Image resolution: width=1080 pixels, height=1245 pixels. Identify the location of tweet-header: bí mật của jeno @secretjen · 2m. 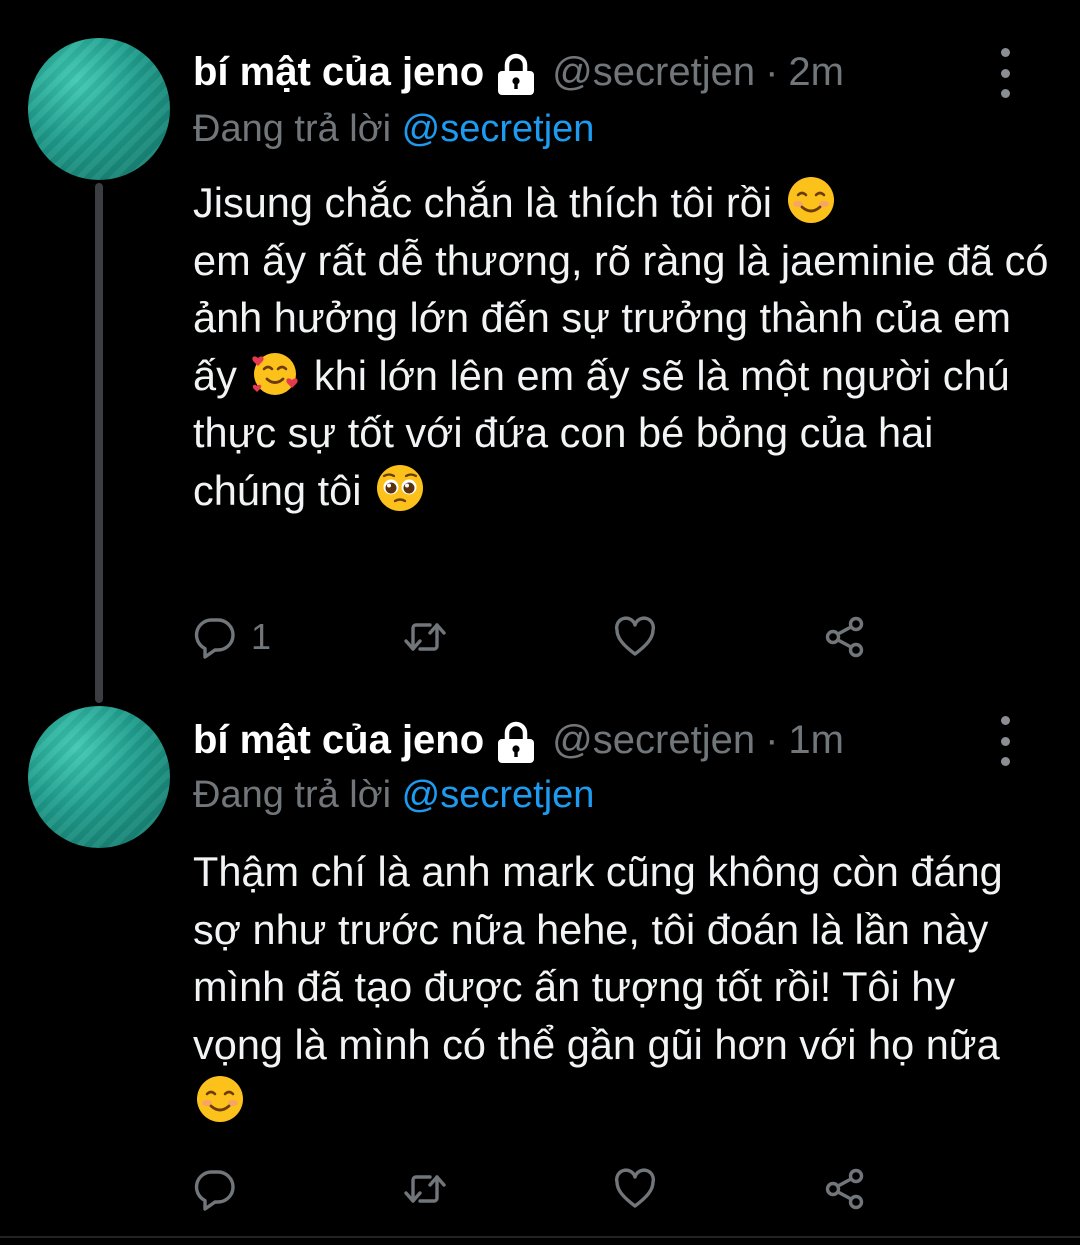
(518, 72).